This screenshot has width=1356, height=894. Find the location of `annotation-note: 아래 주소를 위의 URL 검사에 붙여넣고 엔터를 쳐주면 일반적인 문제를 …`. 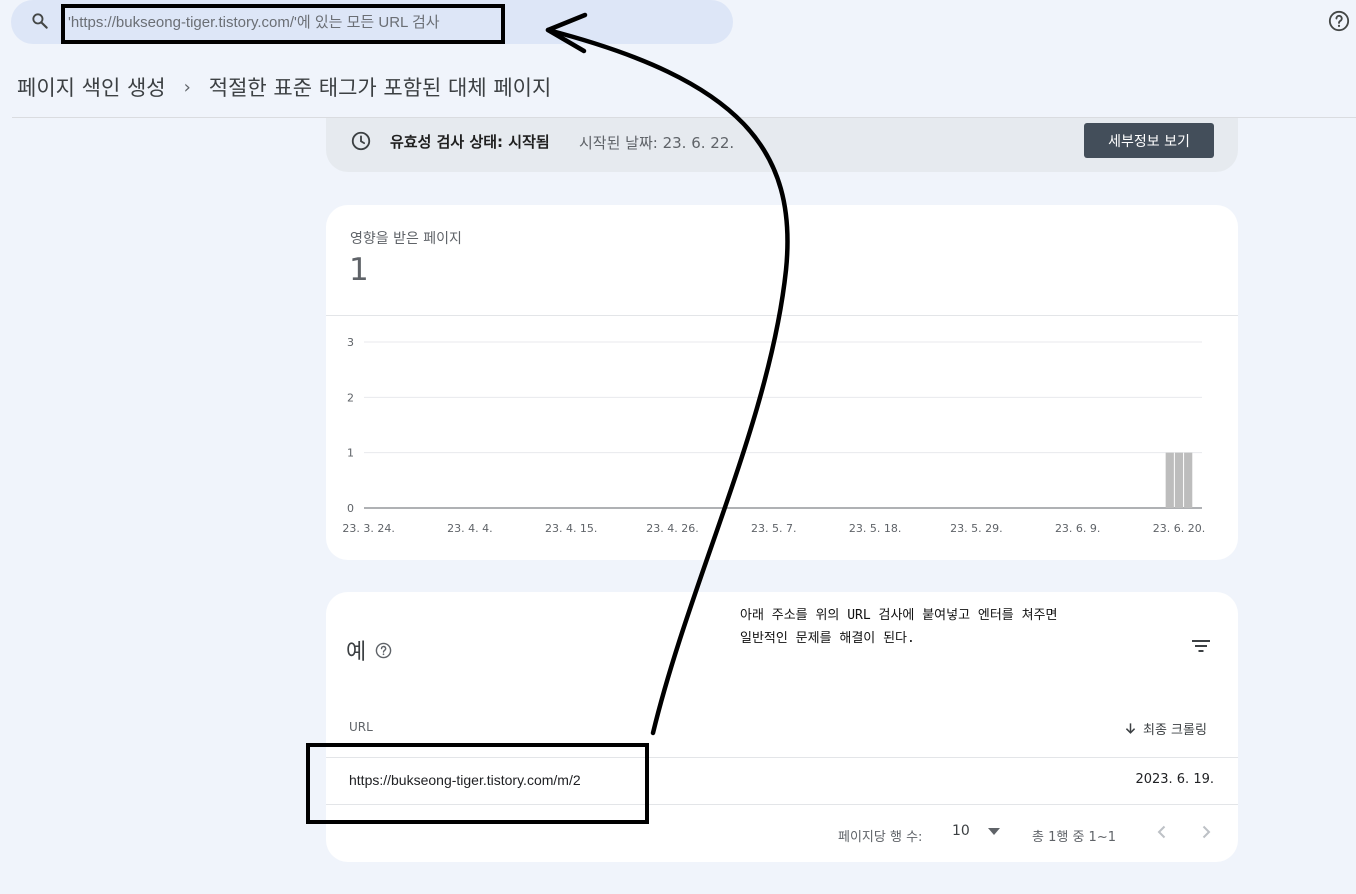

annotation-note: 아래 주소를 위의 URL 검사에 붙여넣고 엔터를 쳐주면 일반적인 문제를 … is located at coordinates (898, 627).